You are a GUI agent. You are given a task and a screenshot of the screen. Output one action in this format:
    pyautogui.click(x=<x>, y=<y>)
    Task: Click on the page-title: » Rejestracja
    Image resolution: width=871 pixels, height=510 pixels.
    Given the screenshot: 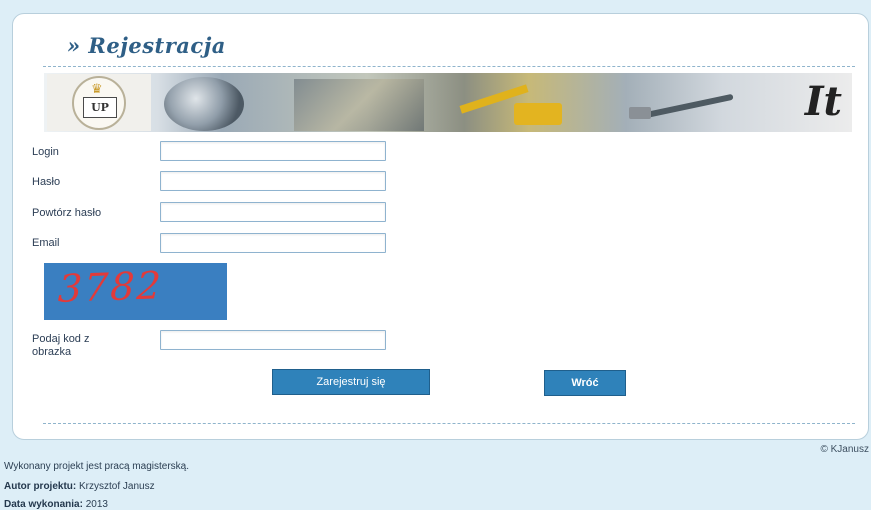 What is the action you would take?
    pyautogui.click(x=146, y=45)
    